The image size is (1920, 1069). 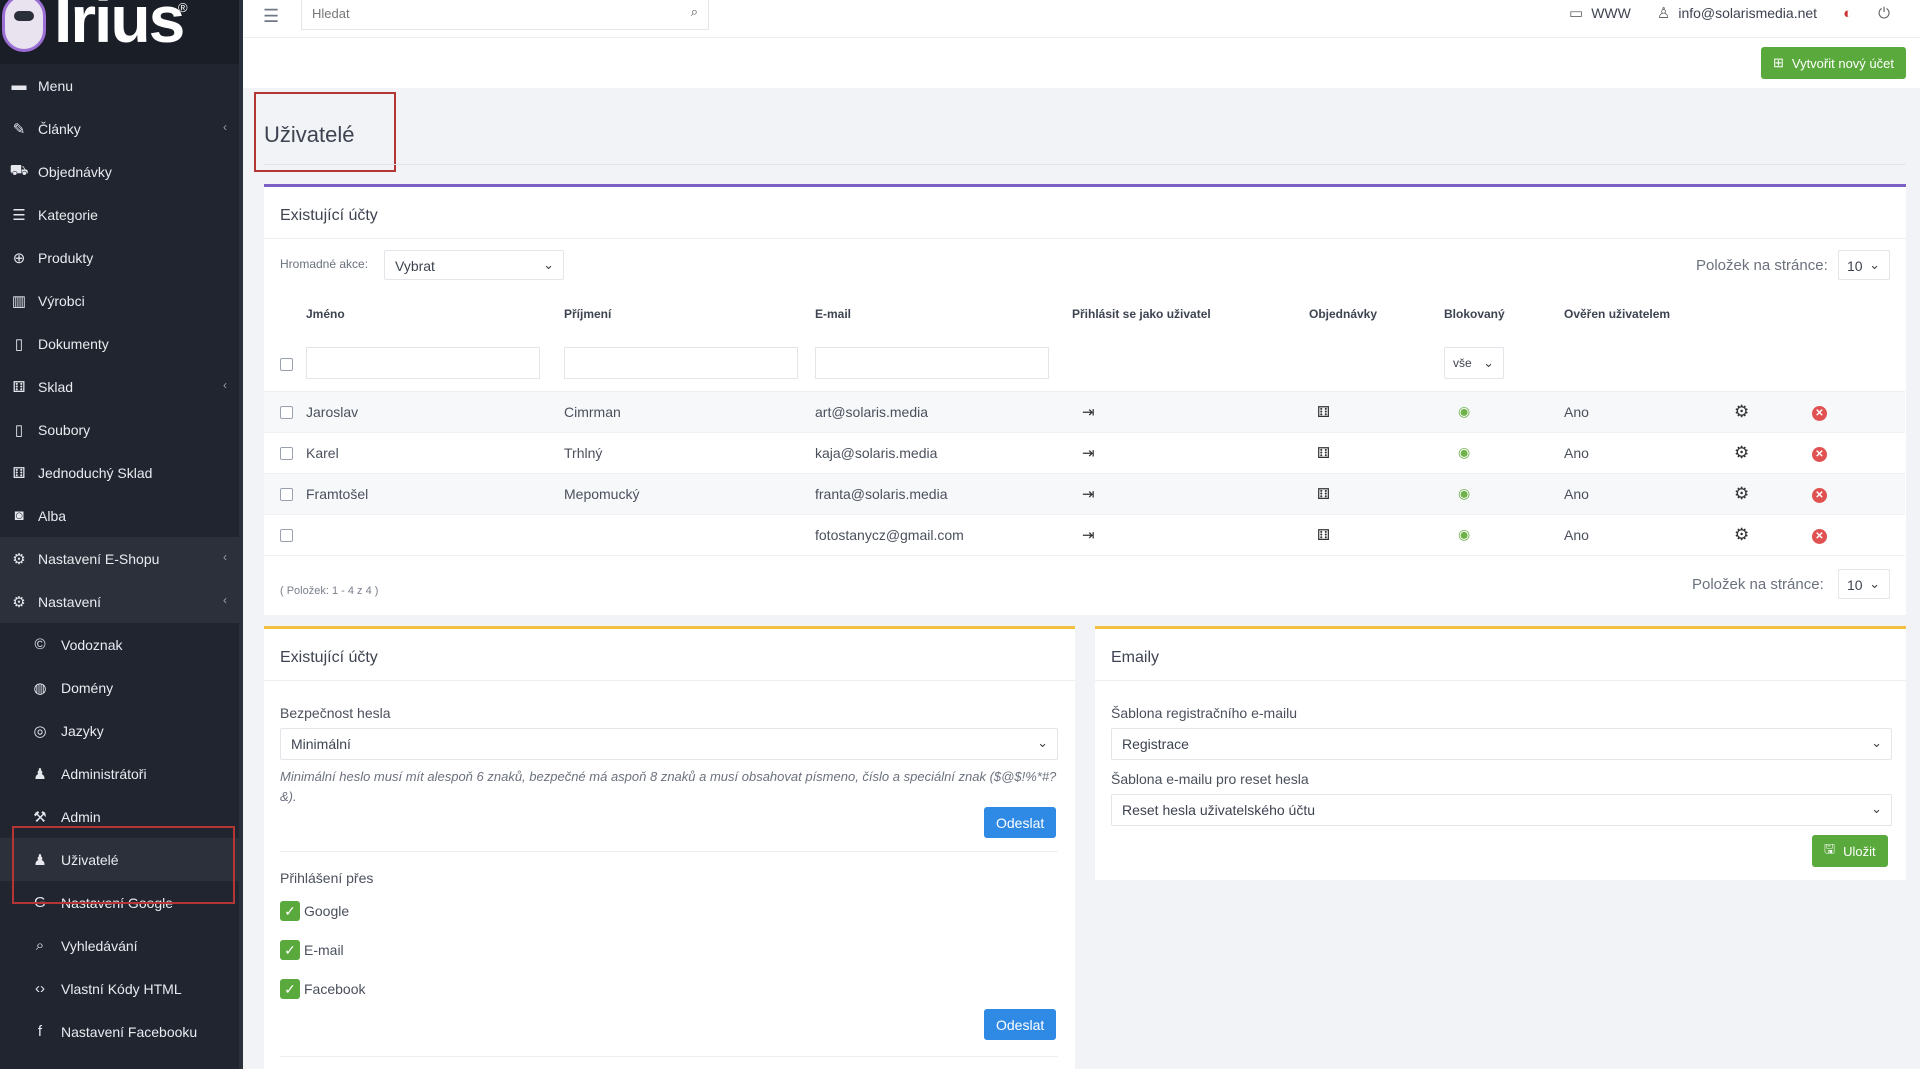 What do you see at coordinates (121, 472) in the screenshot?
I see `sidebar-item-jednoduchy-sklad: ⚅ Jednoduchý Sklad` at bounding box center [121, 472].